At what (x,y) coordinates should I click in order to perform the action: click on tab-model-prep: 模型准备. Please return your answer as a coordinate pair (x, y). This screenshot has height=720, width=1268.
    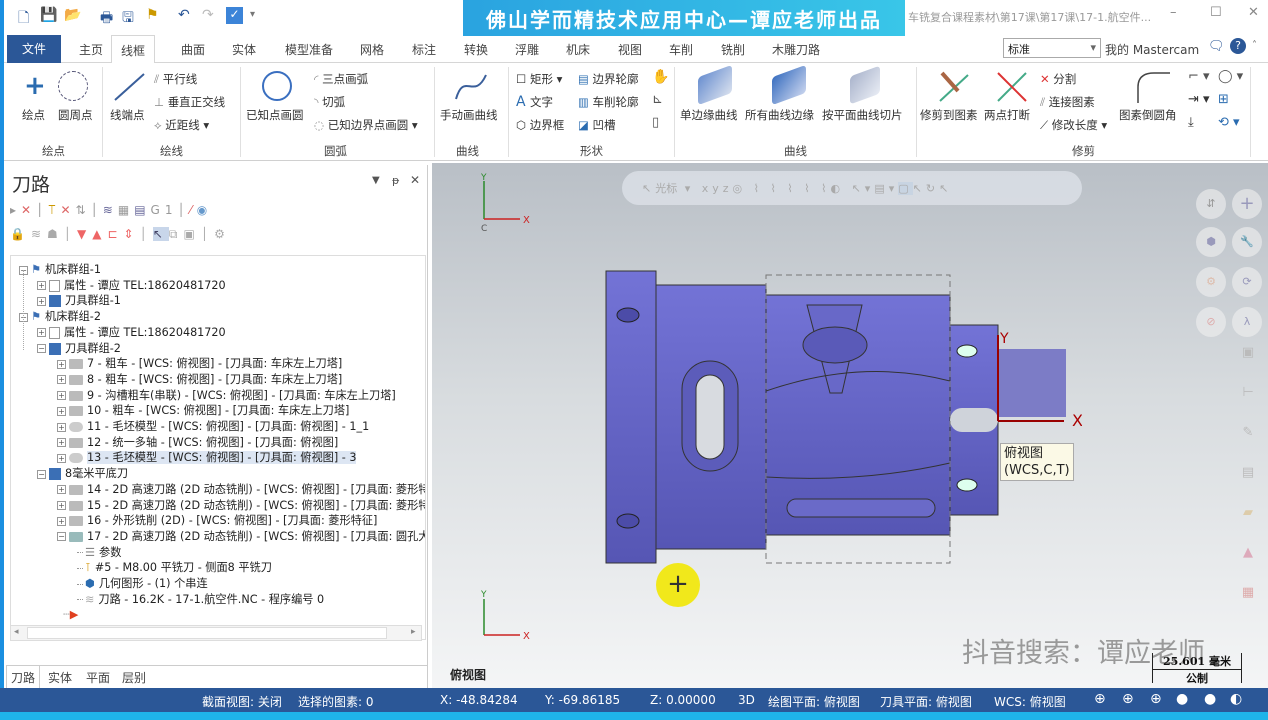
    Looking at the image, I should click on (309, 49).